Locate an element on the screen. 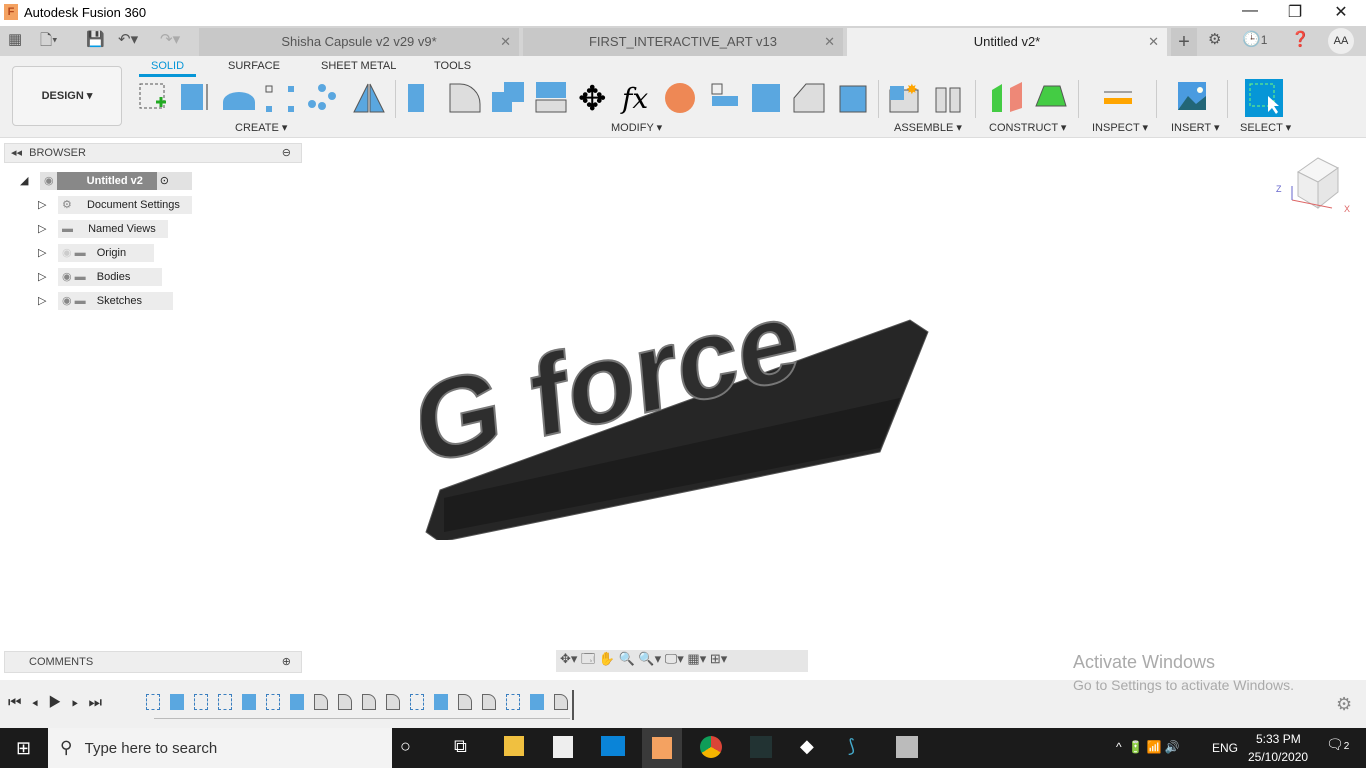 This screenshot has height=769, width=1366. offset-face-icon is located at coordinates (766, 98).